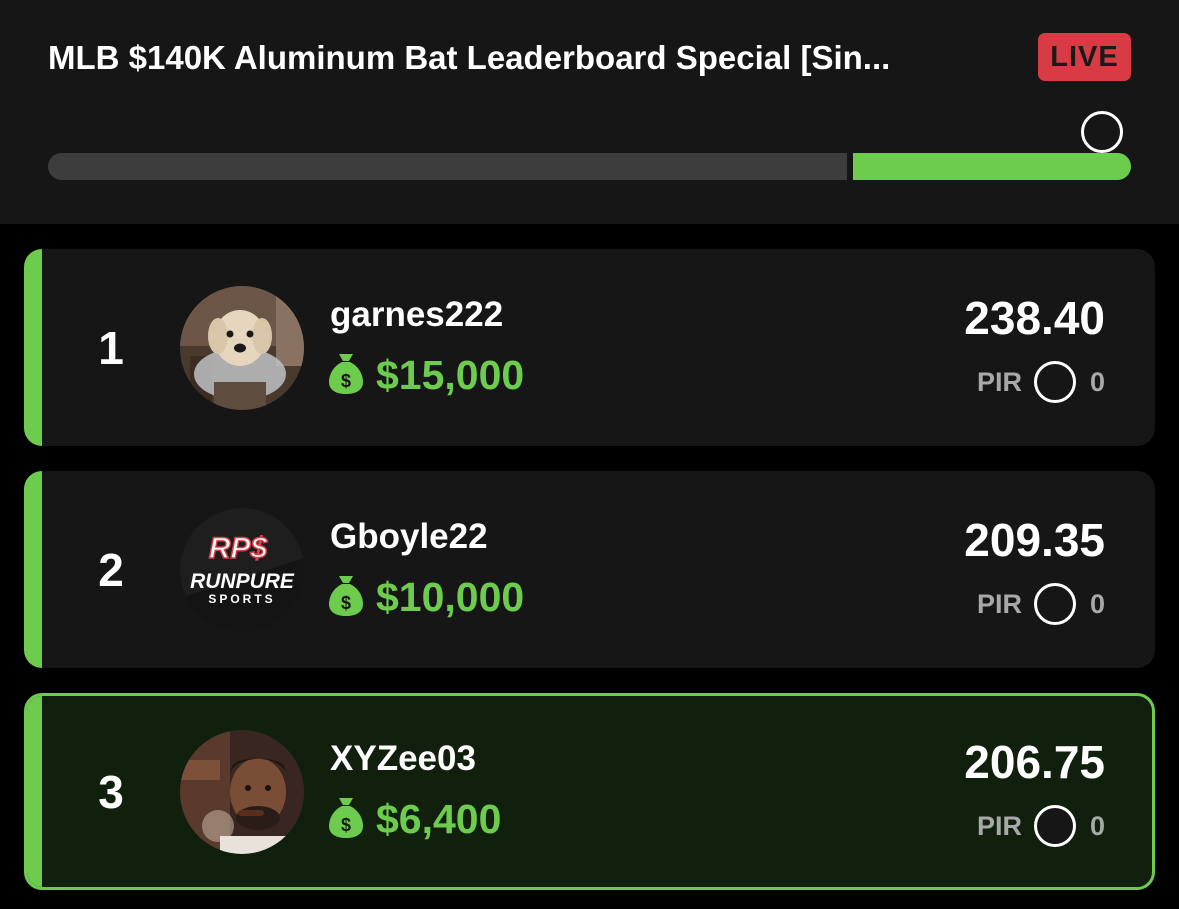 Image resolution: width=1179 pixels, height=909 pixels. What do you see at coordinates (1084, 57) in the screenshot?
I see `live-badge: LIVE` at bounding box center [1084, 57].